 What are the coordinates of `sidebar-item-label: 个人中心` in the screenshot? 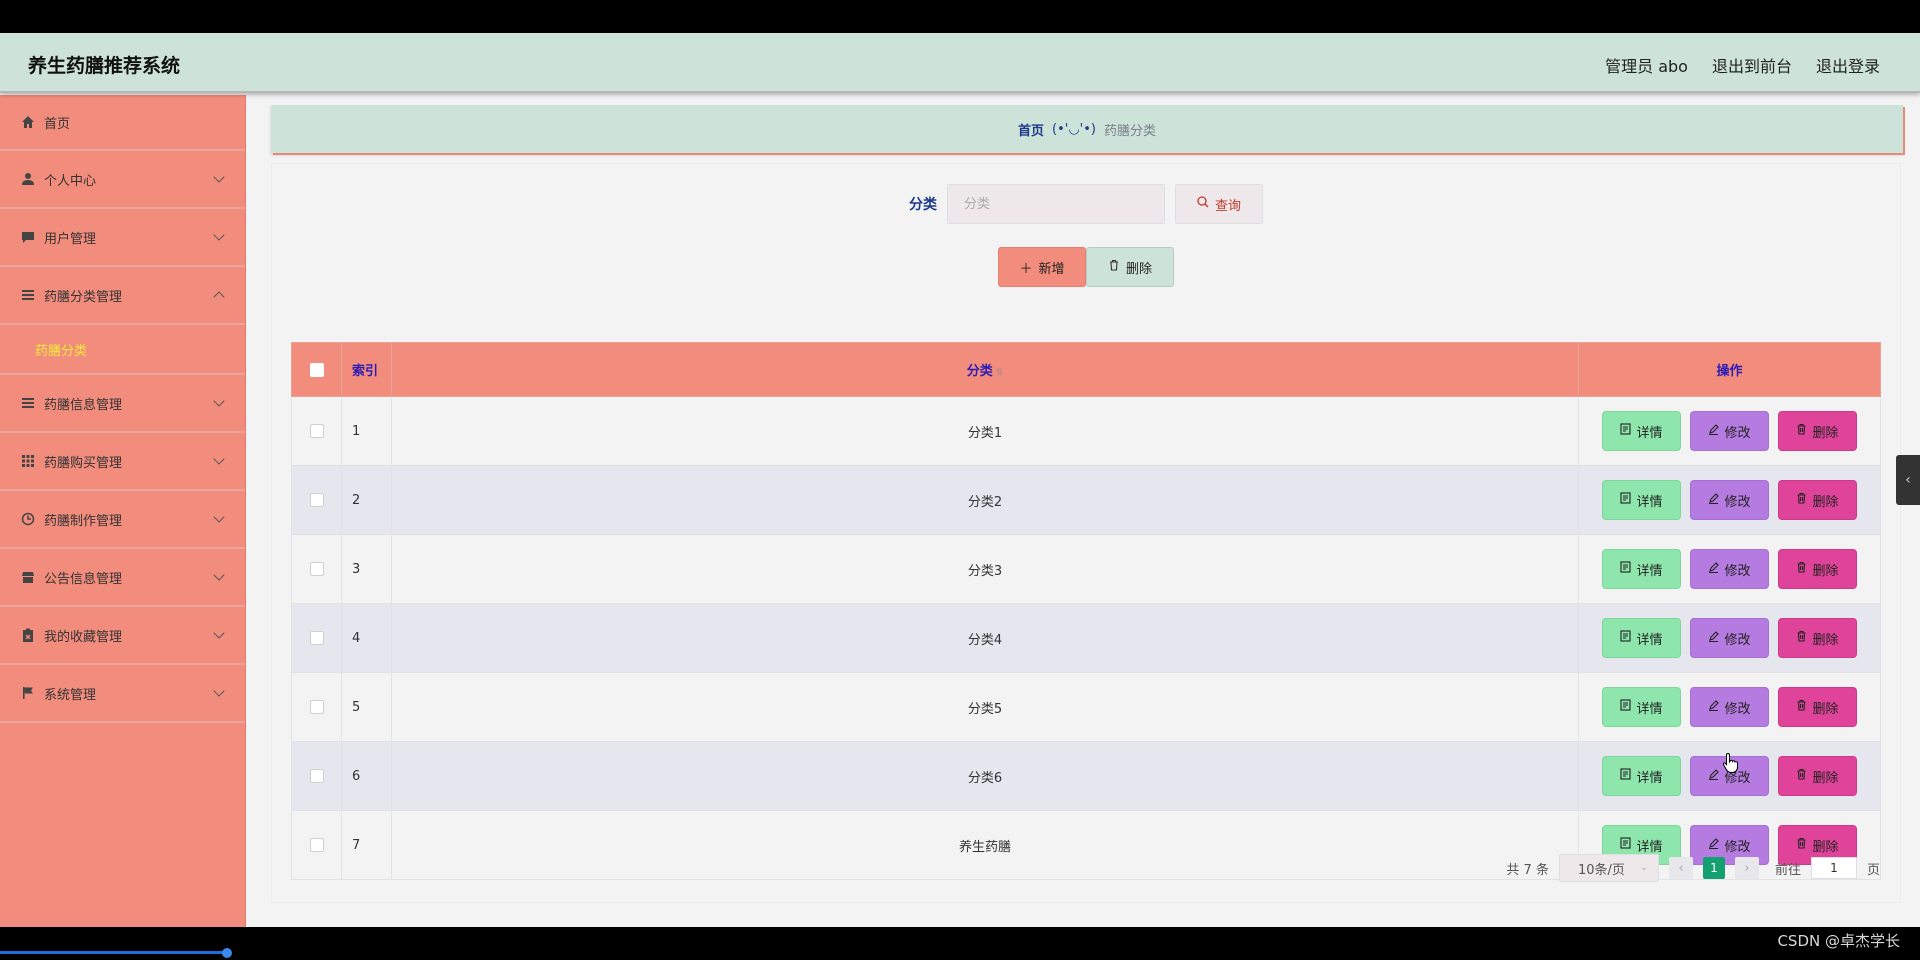 It's located at (70, 181).